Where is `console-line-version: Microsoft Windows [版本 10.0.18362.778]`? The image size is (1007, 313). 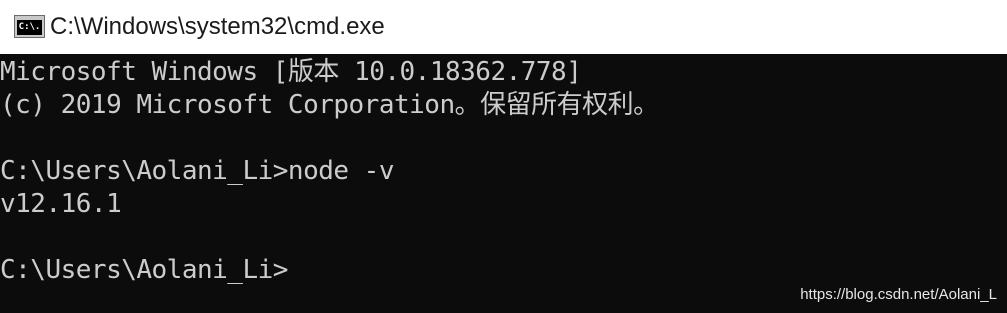
console-line-version: Microsoft Windows [版本 10.0.18362.778] is located at coordinates (291, 72).